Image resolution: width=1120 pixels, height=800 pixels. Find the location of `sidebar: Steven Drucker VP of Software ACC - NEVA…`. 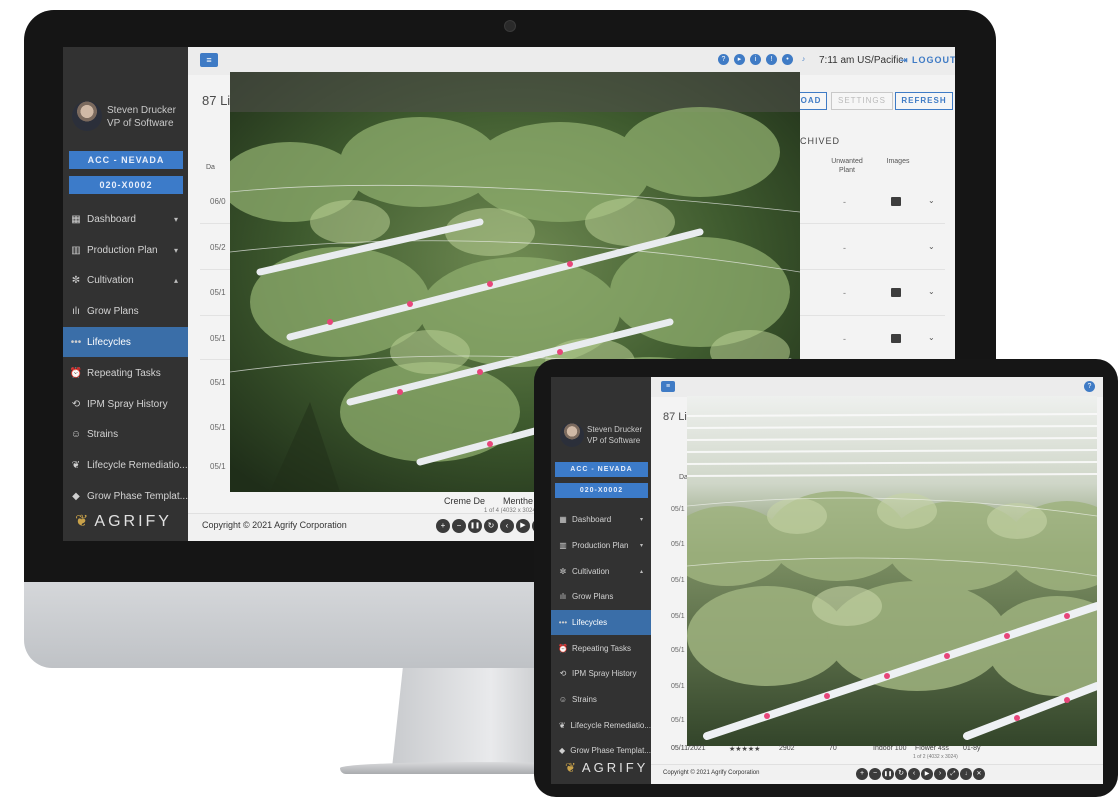

sidebar: Steven Drucker VP of Software ACC - NEVA… is located at coordinates (125, 294).